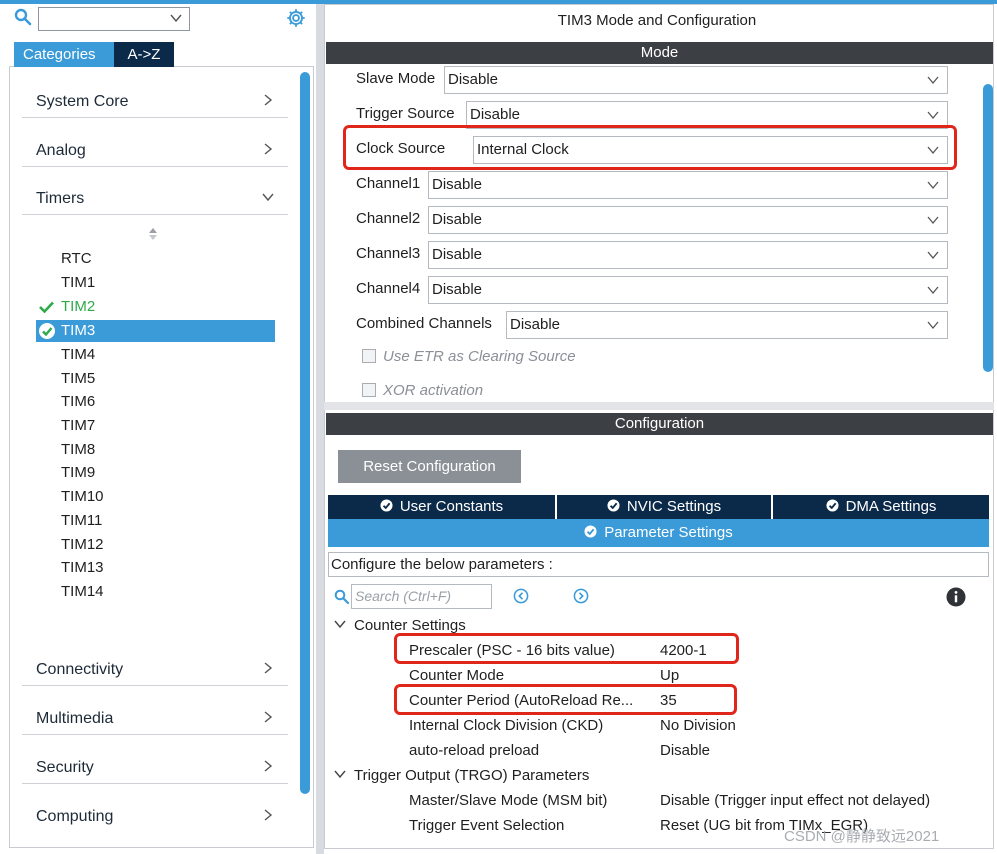 The image size is (997, 854). Describe the element at coordinates (659, 53) in the screenshot. I see `mode-header: Mode` at that location.